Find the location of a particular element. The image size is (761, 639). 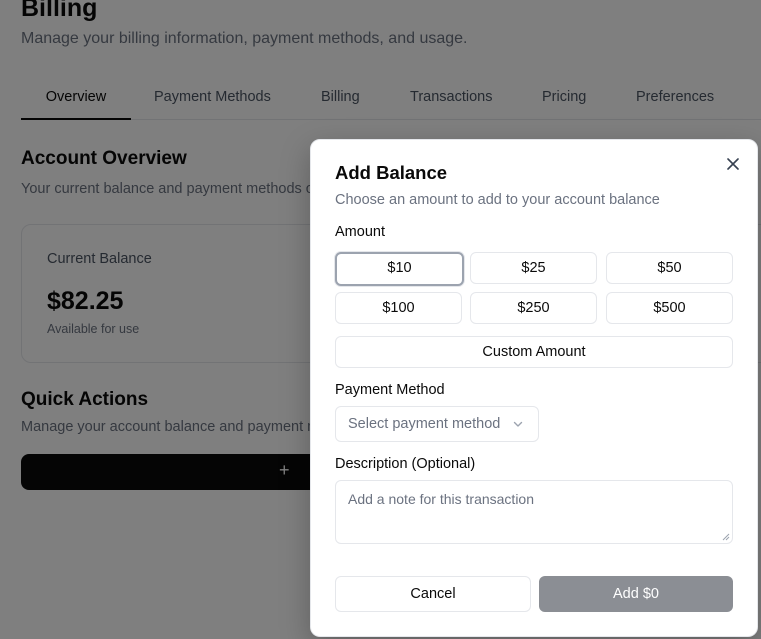

amount-option-25: $25 is located at coordinates (533, 268).